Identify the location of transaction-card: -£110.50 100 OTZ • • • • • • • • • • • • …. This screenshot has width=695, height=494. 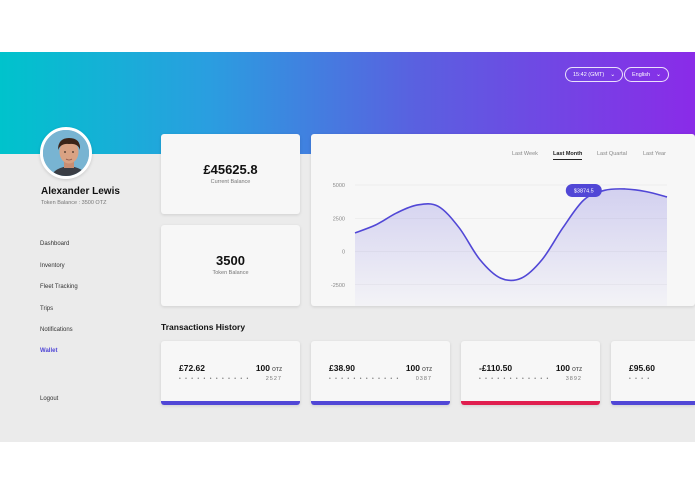
(530, 373).